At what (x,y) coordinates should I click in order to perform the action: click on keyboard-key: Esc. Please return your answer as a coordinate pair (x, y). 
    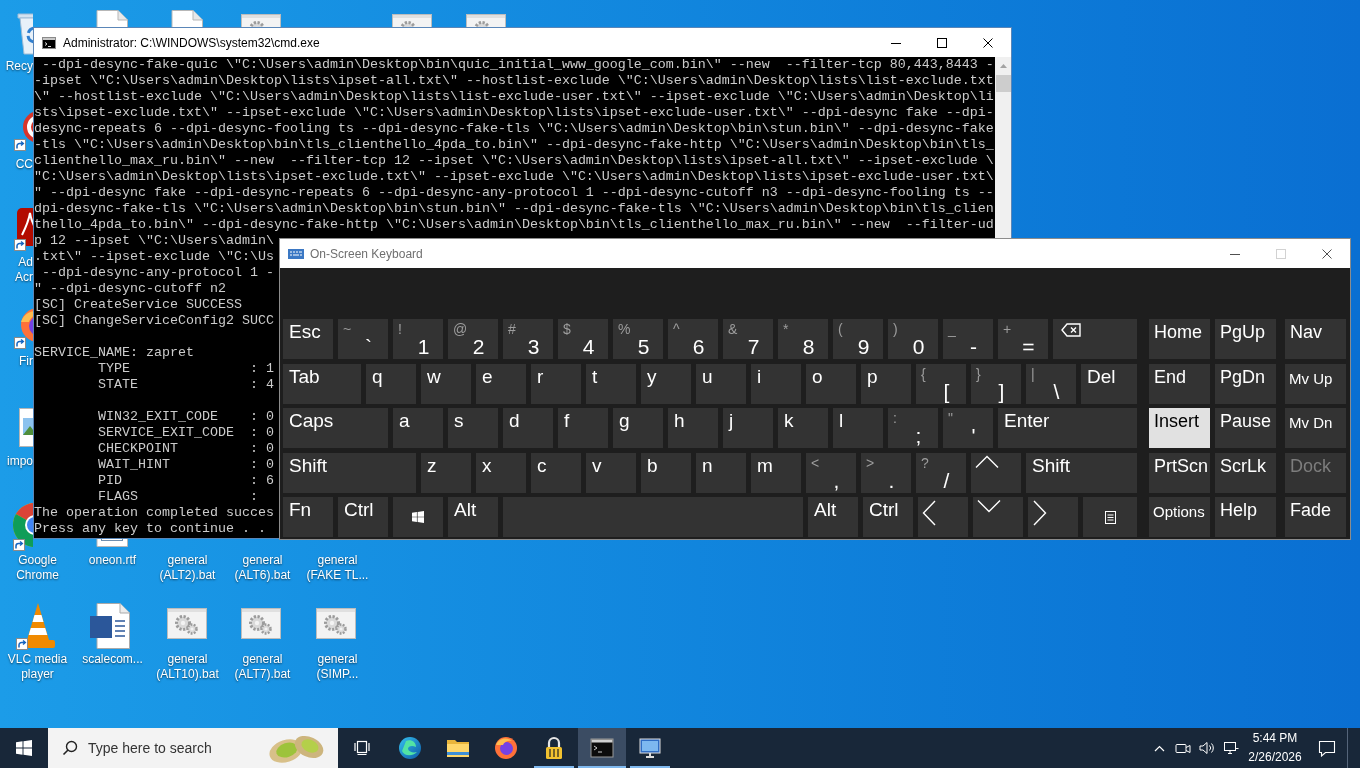
    Looking at the image, I should click on (308, 339).